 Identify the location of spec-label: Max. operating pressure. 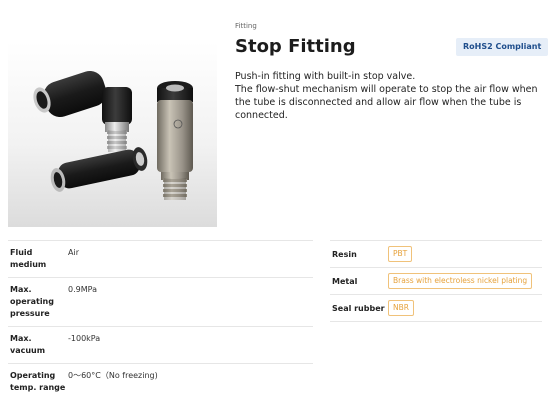
(32, 301).